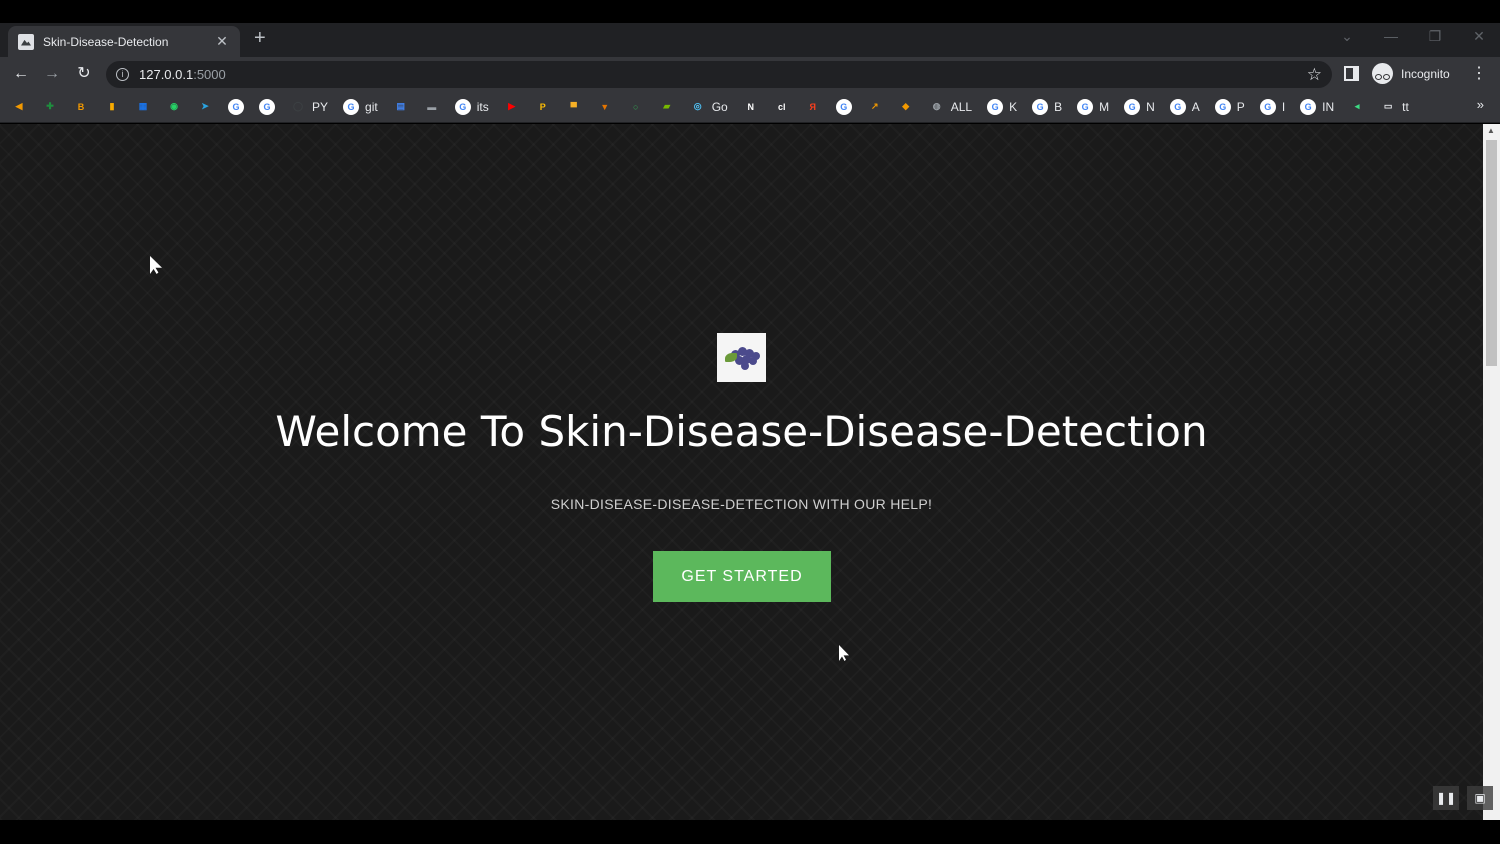 This screenshot has width=1500, height=844. I want to click on bookmark-item: GM, so click(1093, 107).